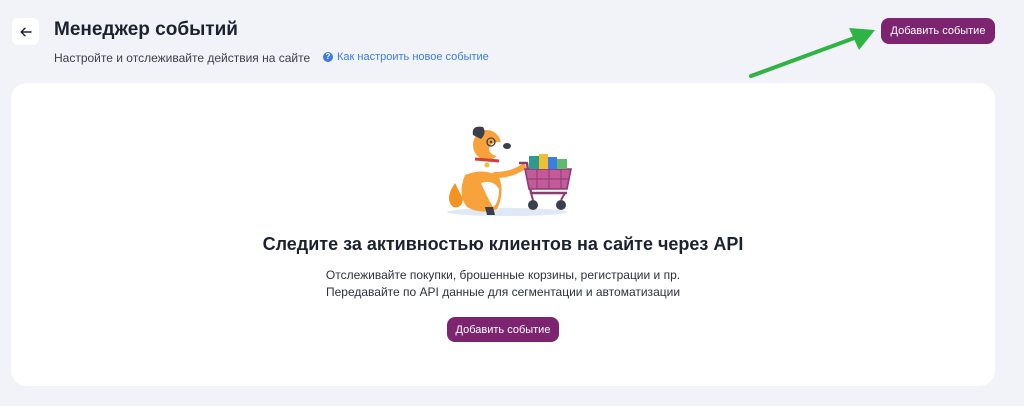  Describe the element at coordinates (938, 31) in the screenshot. I see `add-event-button-top: Добавить событие` at that location.